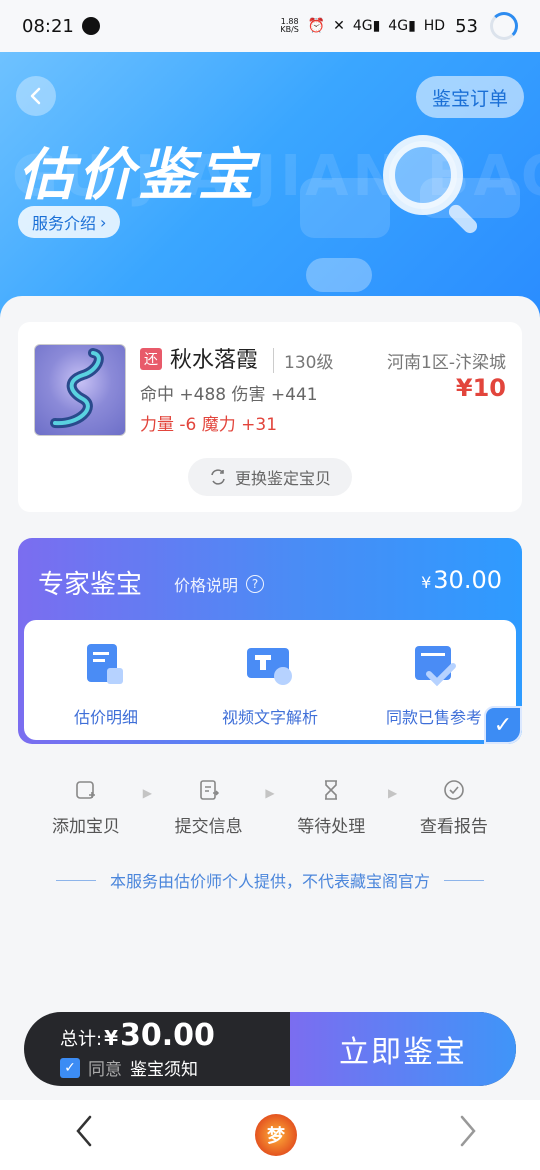  I want to click on selected-check-icon: ✓, so click(503, 725).